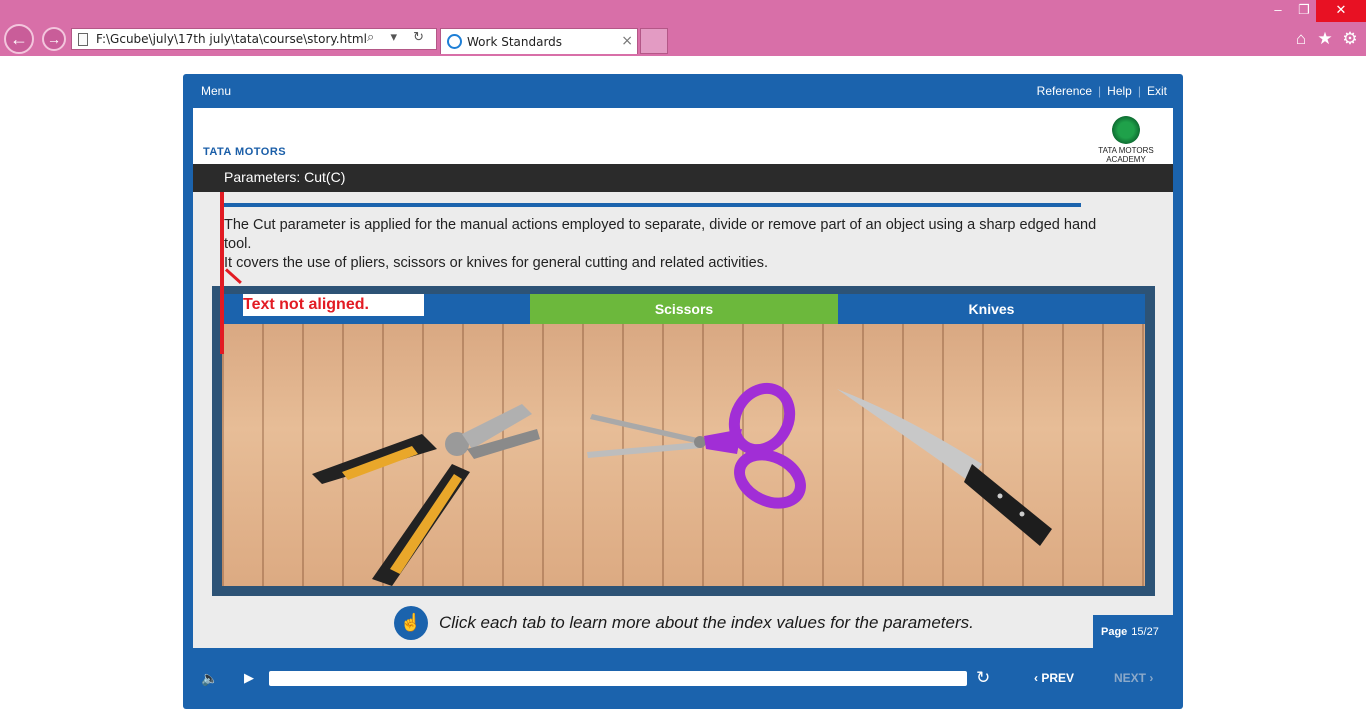 The image size is (1366, 728). I want to click on minimize-button: –, so click(1278, 11).